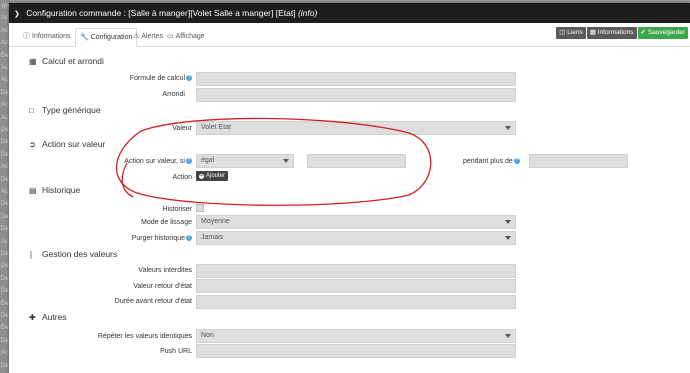 The width and height of the screenshot is (690, 373). Describe the element at coordinates (176, 351) in the screenshot. I see `push-url-label: Push URL` at that location.